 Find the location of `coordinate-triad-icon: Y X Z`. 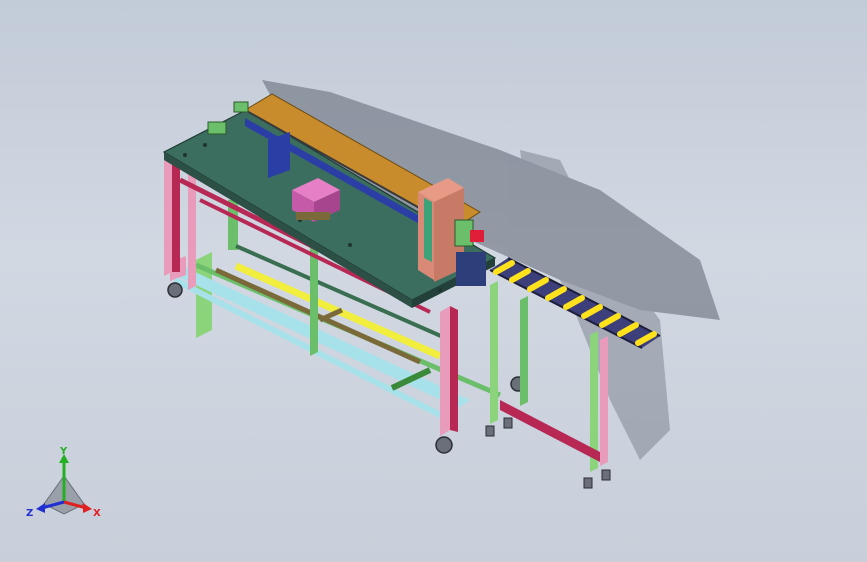

coordinate-triad-icon: Y X Z is located at coordinates (64, 486).